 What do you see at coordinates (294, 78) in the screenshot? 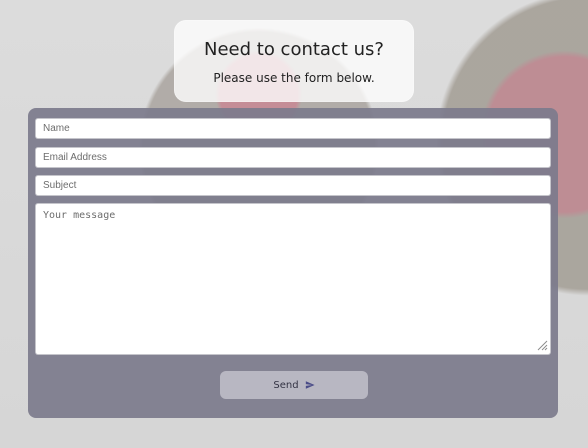
I see `page-subtitle: Please use the form below.` at bounding box center [294, 78].